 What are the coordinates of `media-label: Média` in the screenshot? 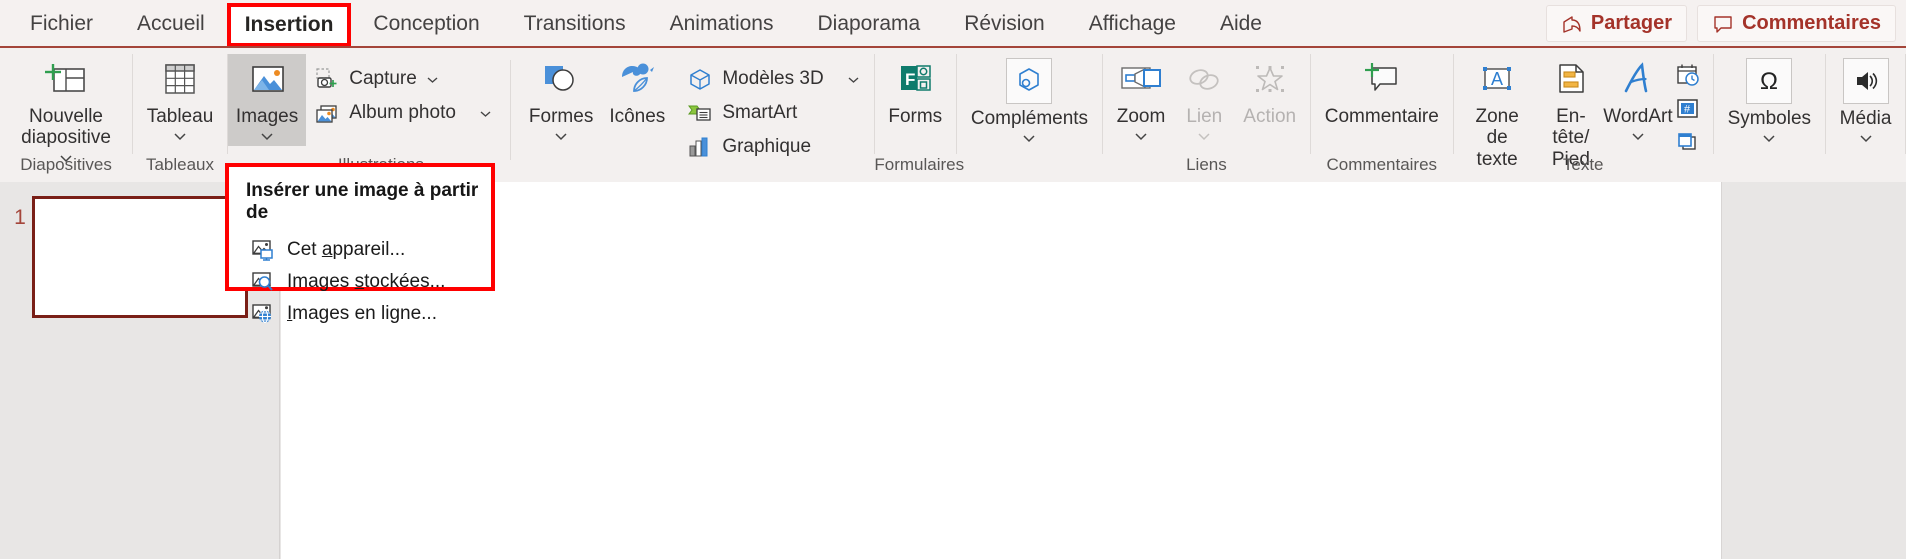 It's located at (1865, 118).